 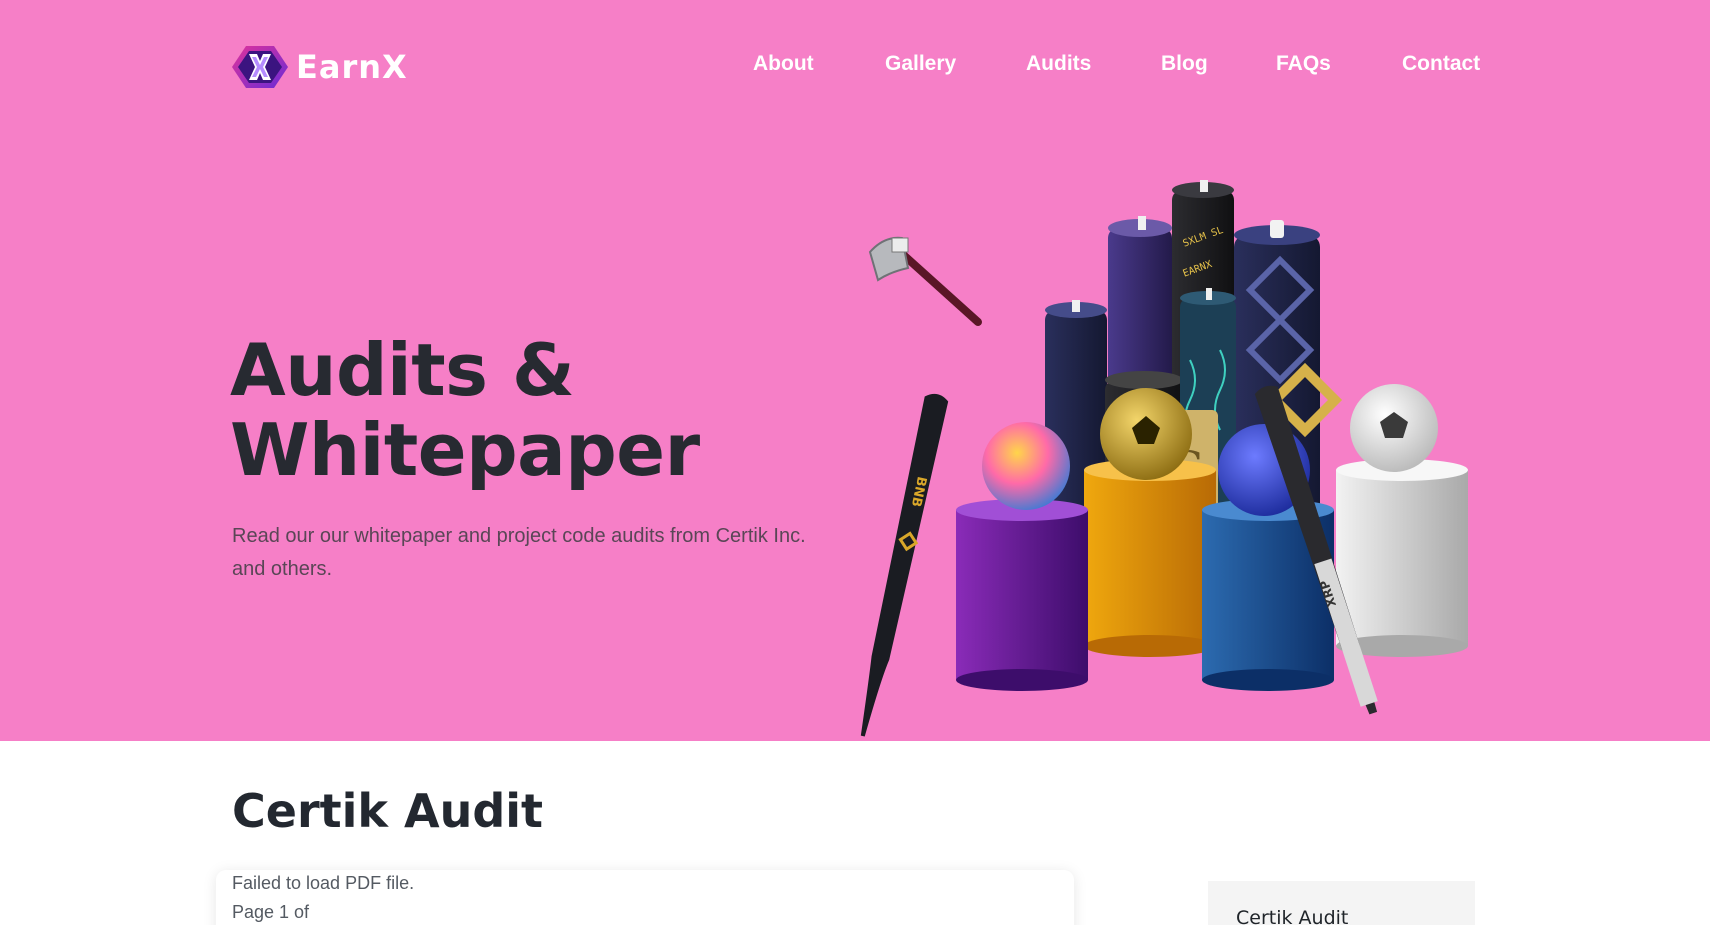 What do you see at coordinates (1292, 916) in the screenshot?
I see `sidebar-audit-card-title: Certik Audit` at bounding box center [1292, 916].